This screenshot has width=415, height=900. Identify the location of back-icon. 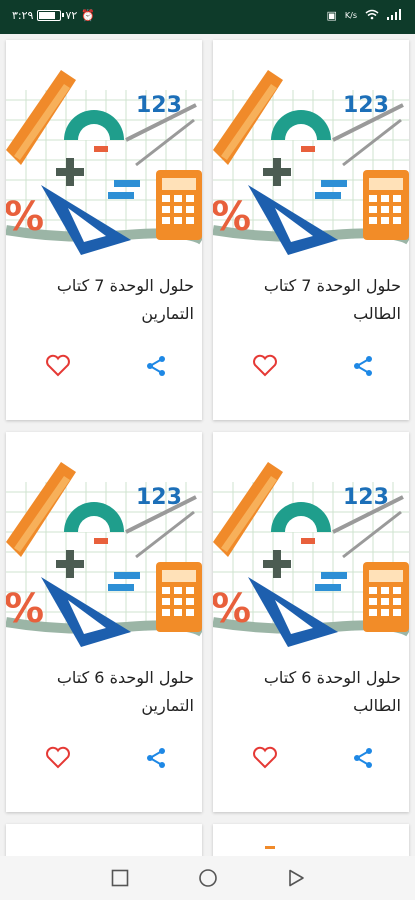
(296, 878).